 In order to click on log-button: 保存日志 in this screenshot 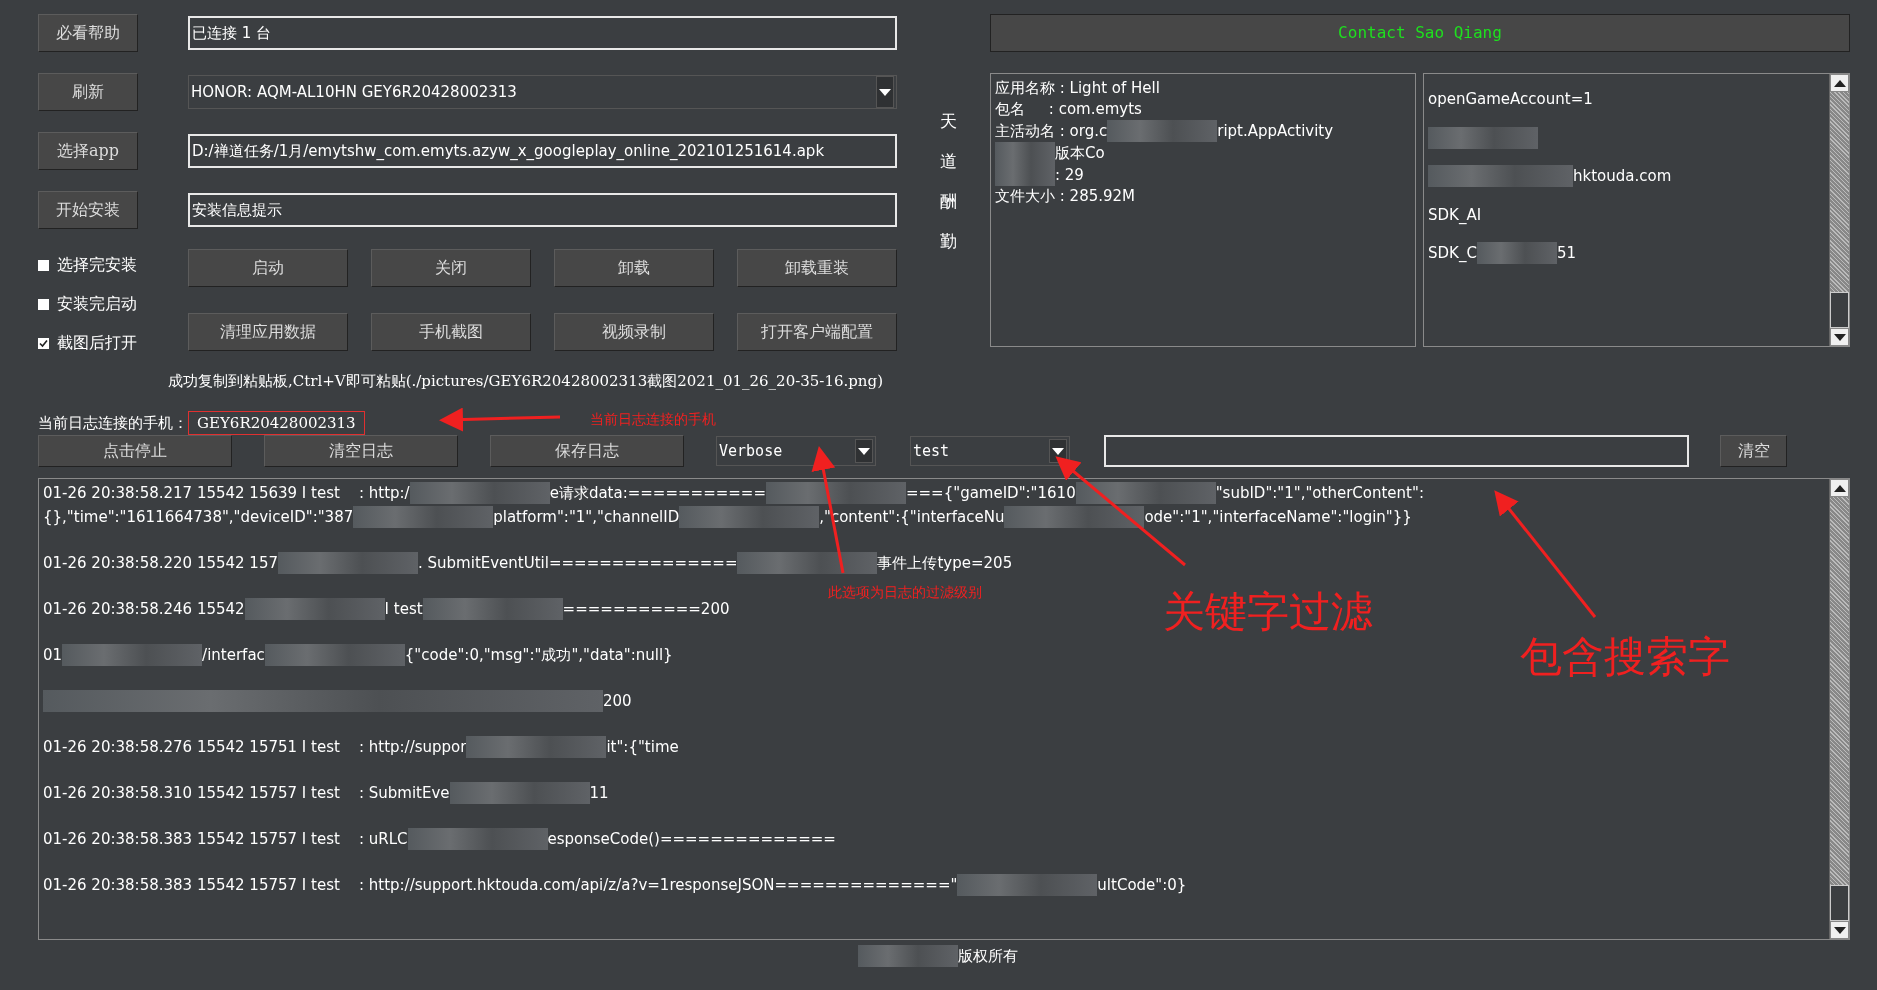, I will do `click(587, 451)`.